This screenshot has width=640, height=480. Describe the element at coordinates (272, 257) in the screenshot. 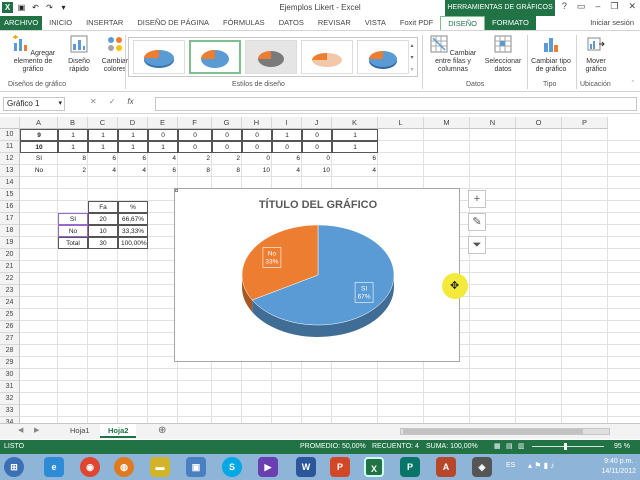

I see `data-label-no: No33%` at that location.